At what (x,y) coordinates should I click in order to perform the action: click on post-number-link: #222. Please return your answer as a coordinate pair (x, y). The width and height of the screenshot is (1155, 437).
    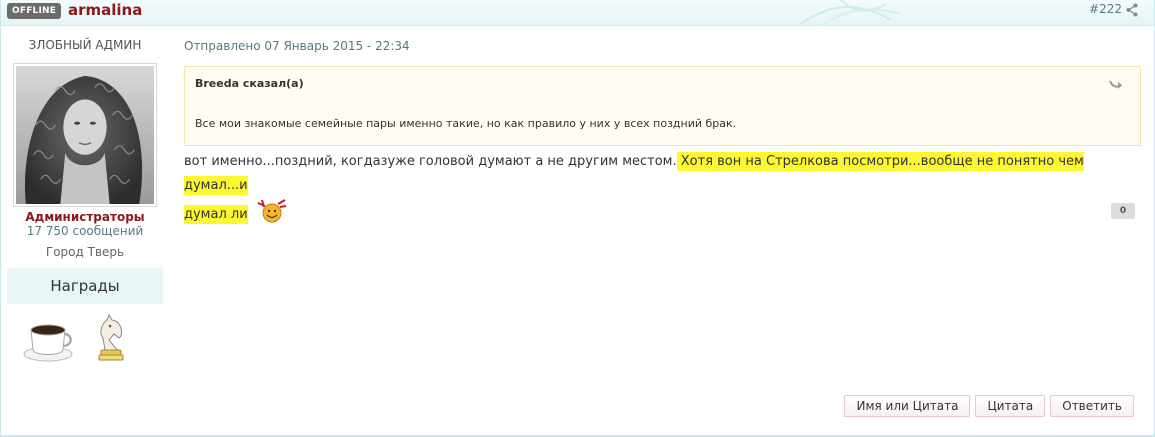
    Looking at the image, I should click on (1105, 9).